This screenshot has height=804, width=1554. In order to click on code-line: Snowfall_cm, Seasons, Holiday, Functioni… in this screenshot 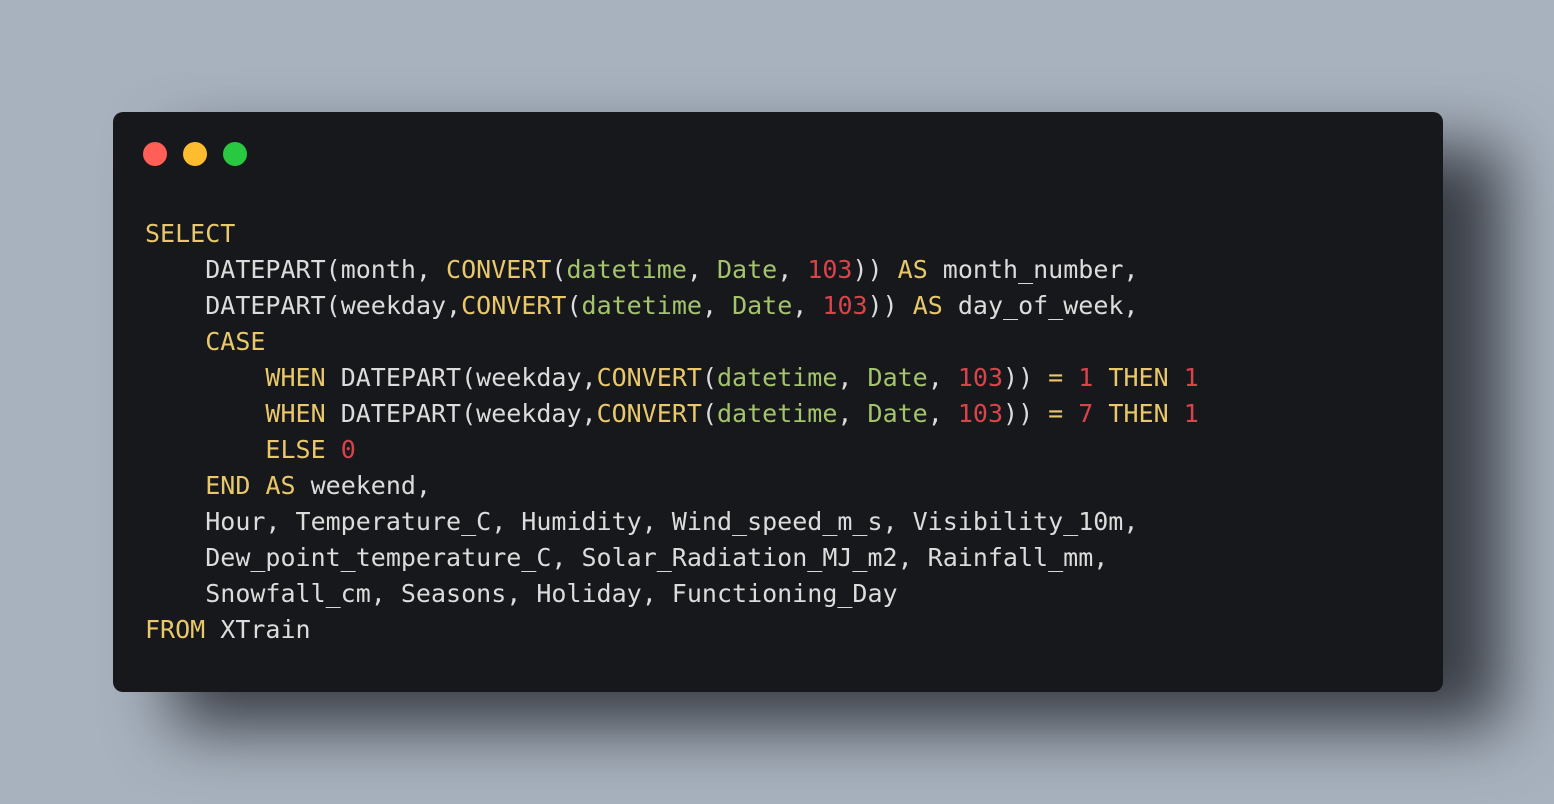, I will do `click(672, 594)`.